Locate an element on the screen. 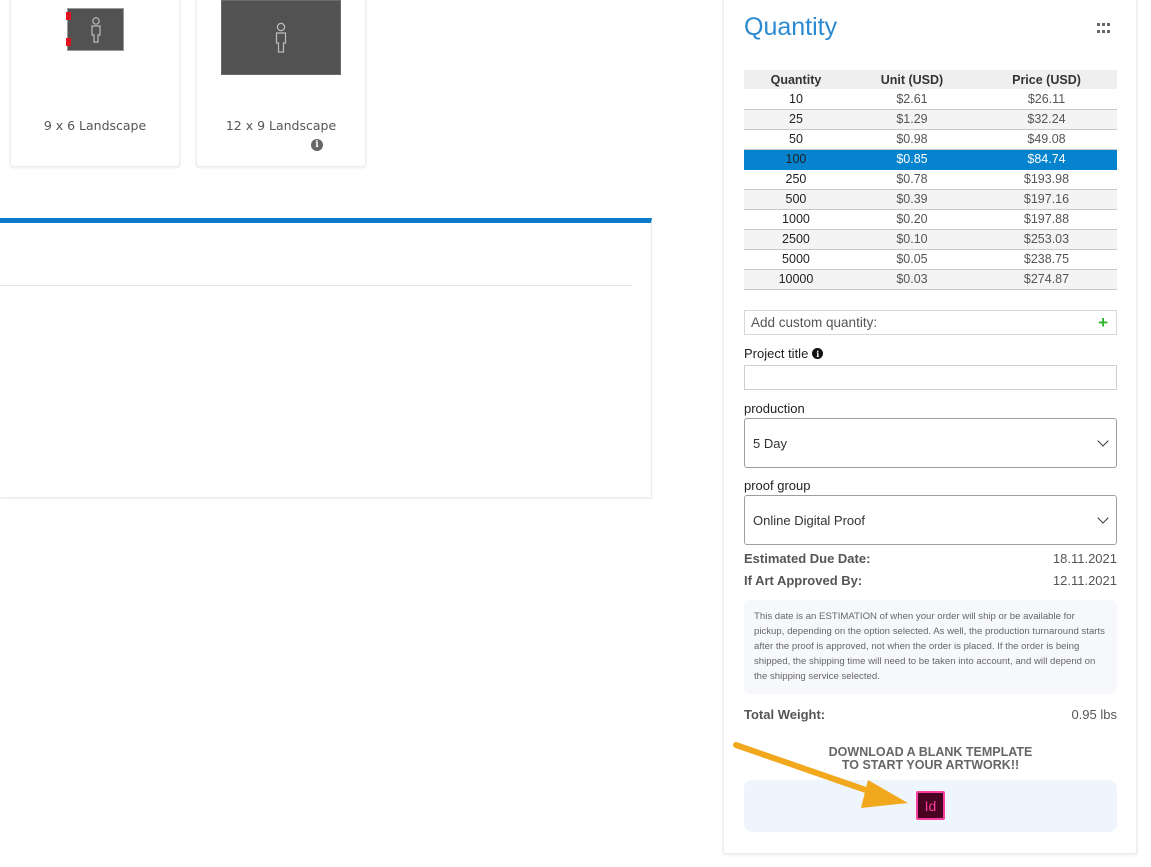  total-price-cell: $26.11 is located at coordinates (1046, 99).